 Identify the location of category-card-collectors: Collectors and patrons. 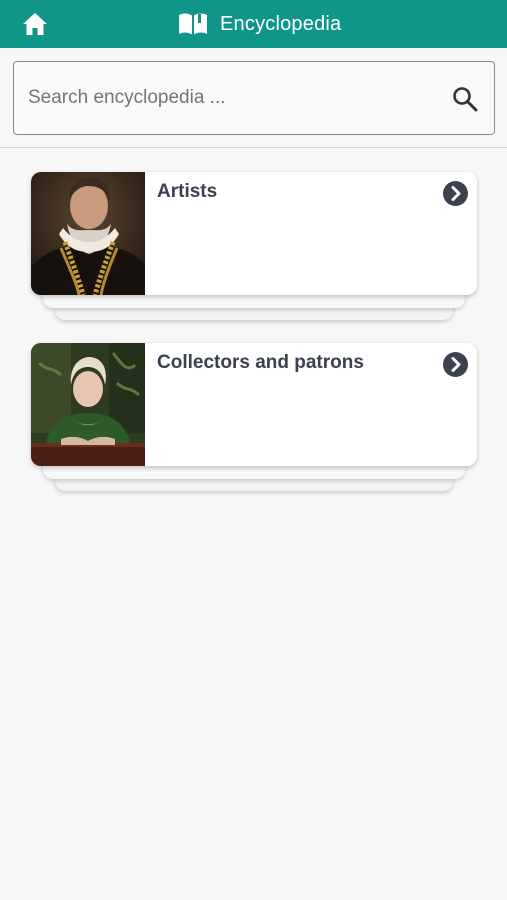
(254, 418).